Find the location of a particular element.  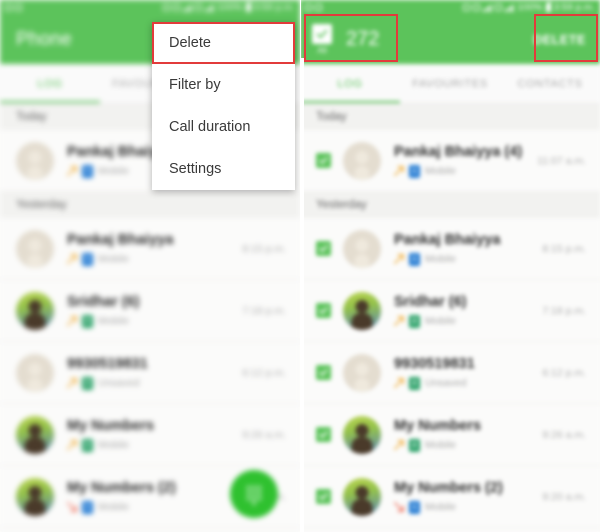

page-title: Phone is located at coordinates (44, 39).